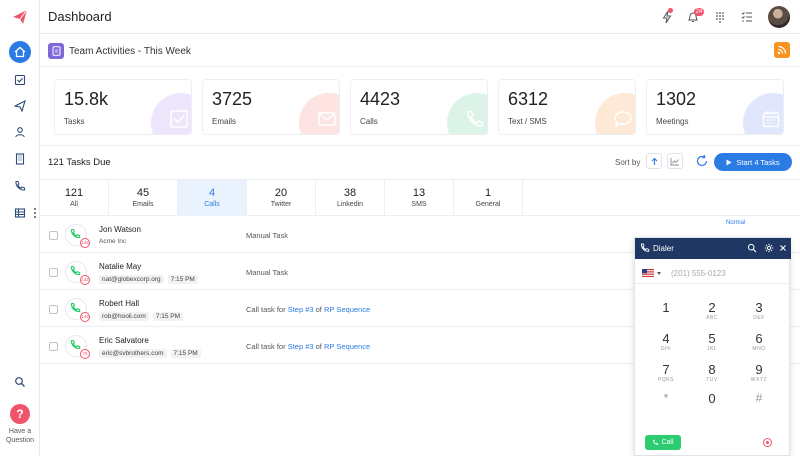 The image size is (800, 456). What do you see at coordinates (20, 159) in the screenshot?
I see `company-icon` at bounding box center [20, 159].